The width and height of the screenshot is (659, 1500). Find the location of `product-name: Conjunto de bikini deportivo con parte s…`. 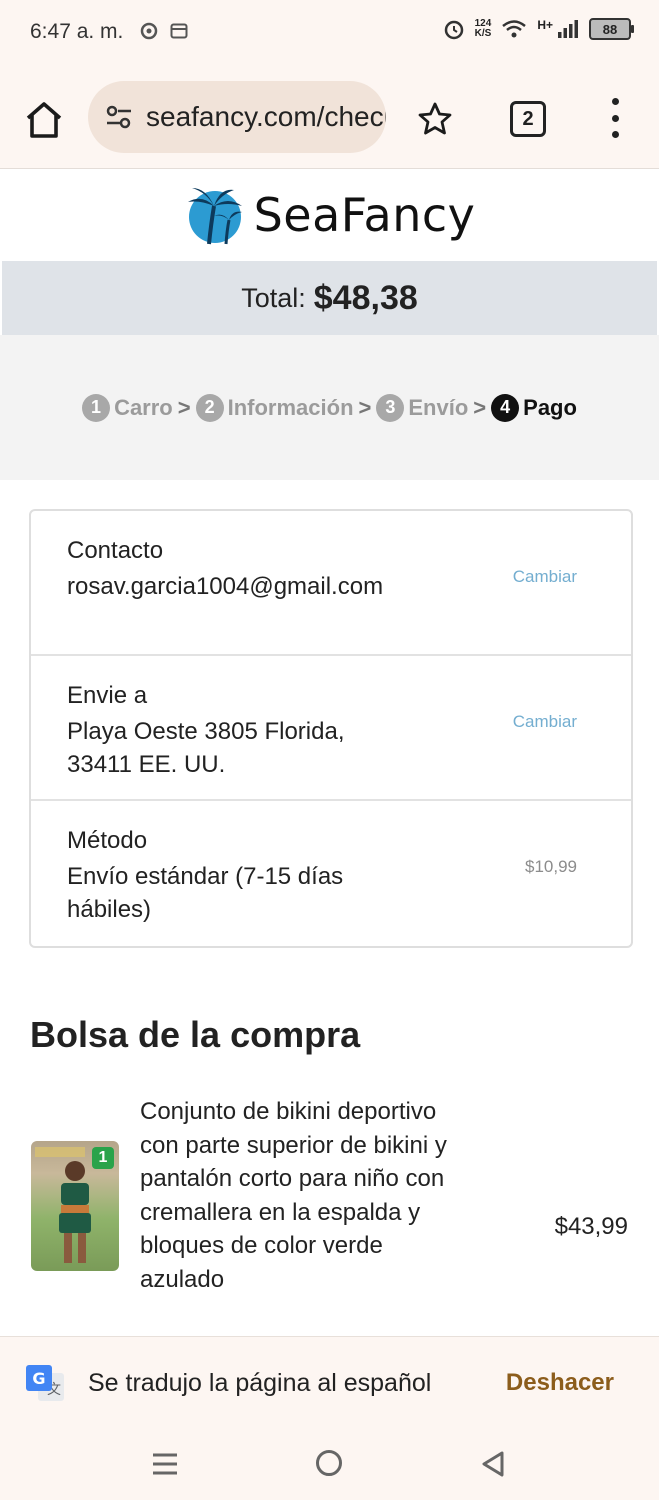

product-name: Conjunto de bikini deportivo con parte s… is located at coordinates (293, 1195).